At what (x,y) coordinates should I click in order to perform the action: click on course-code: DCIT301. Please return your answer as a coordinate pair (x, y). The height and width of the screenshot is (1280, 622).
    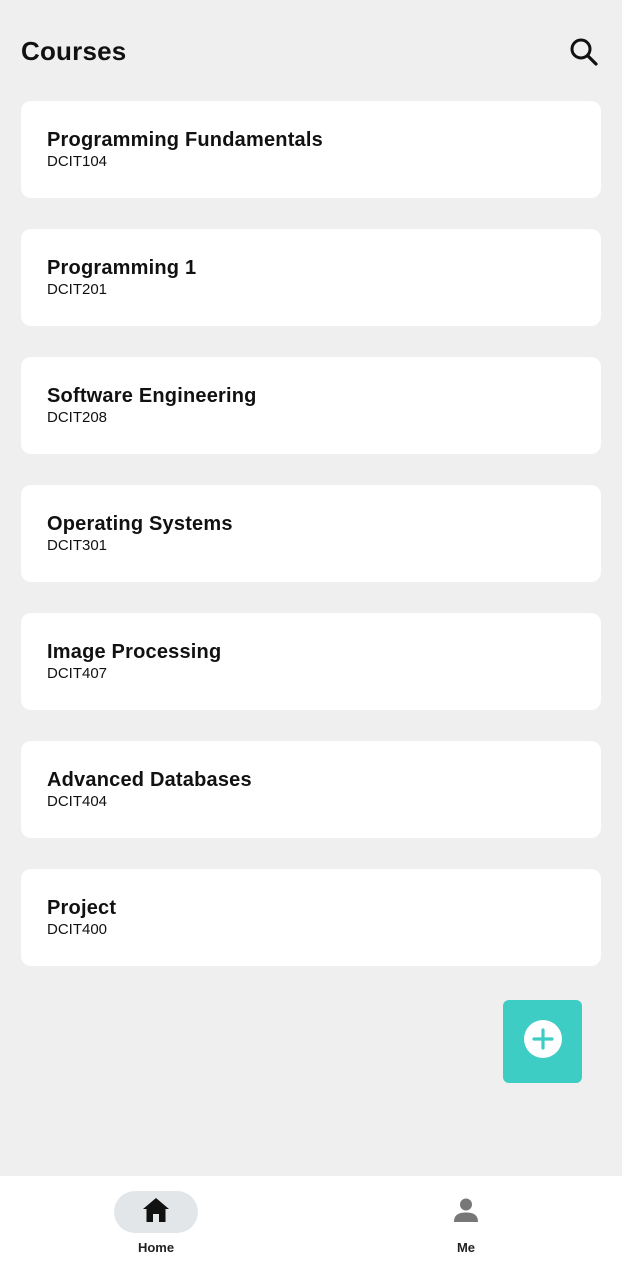
    Looking at the image, I should click on (77, 545).